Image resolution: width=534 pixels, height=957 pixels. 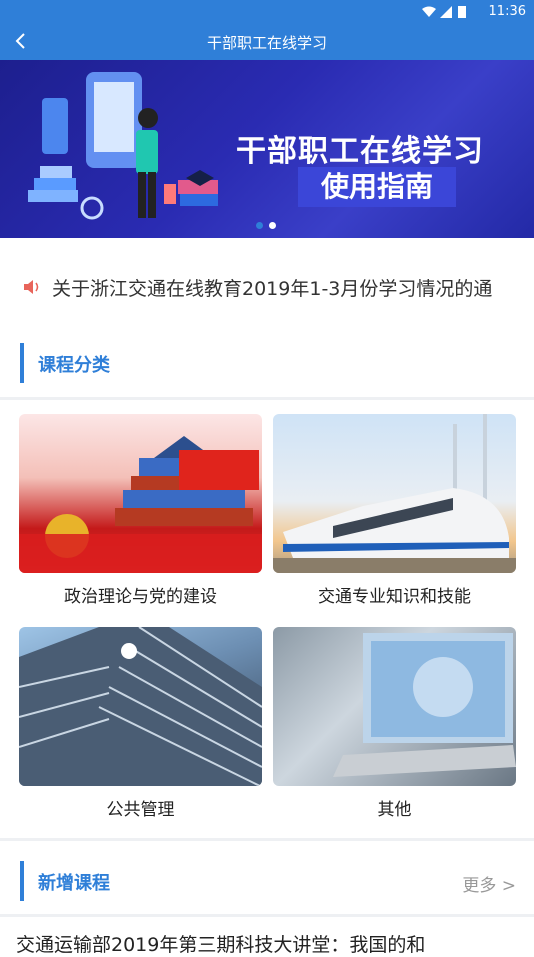 What do you see at coordinates (31, 287) in the screenshot?
I see `speaker-icon` at bounding box center [31, 287].